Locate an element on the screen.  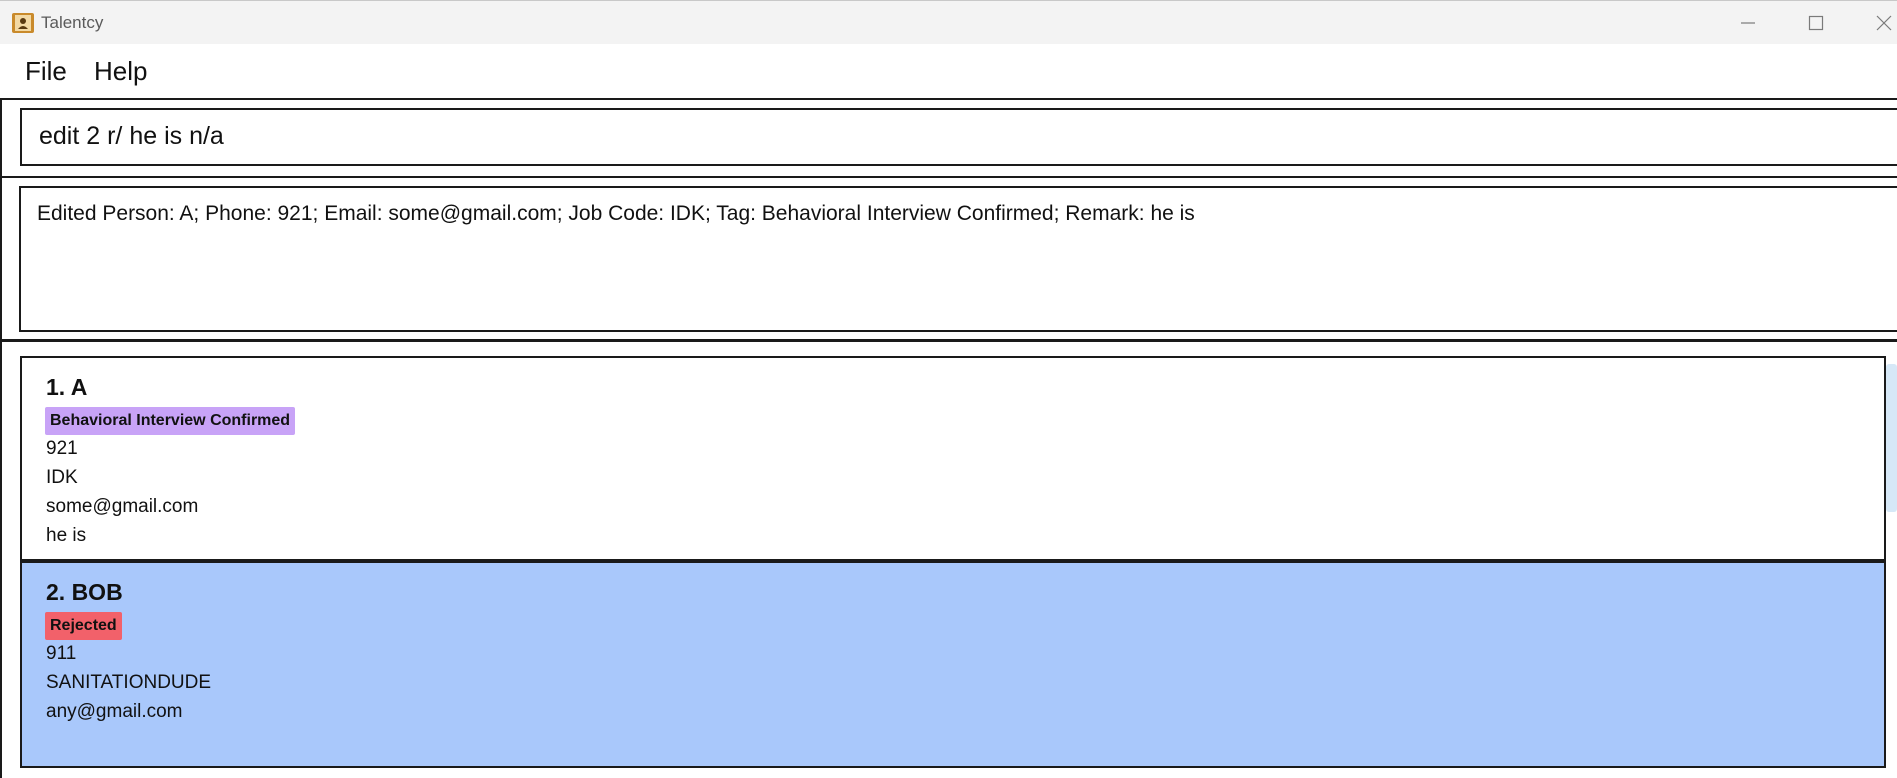
close-icon is located at coordinates (1884, 23).